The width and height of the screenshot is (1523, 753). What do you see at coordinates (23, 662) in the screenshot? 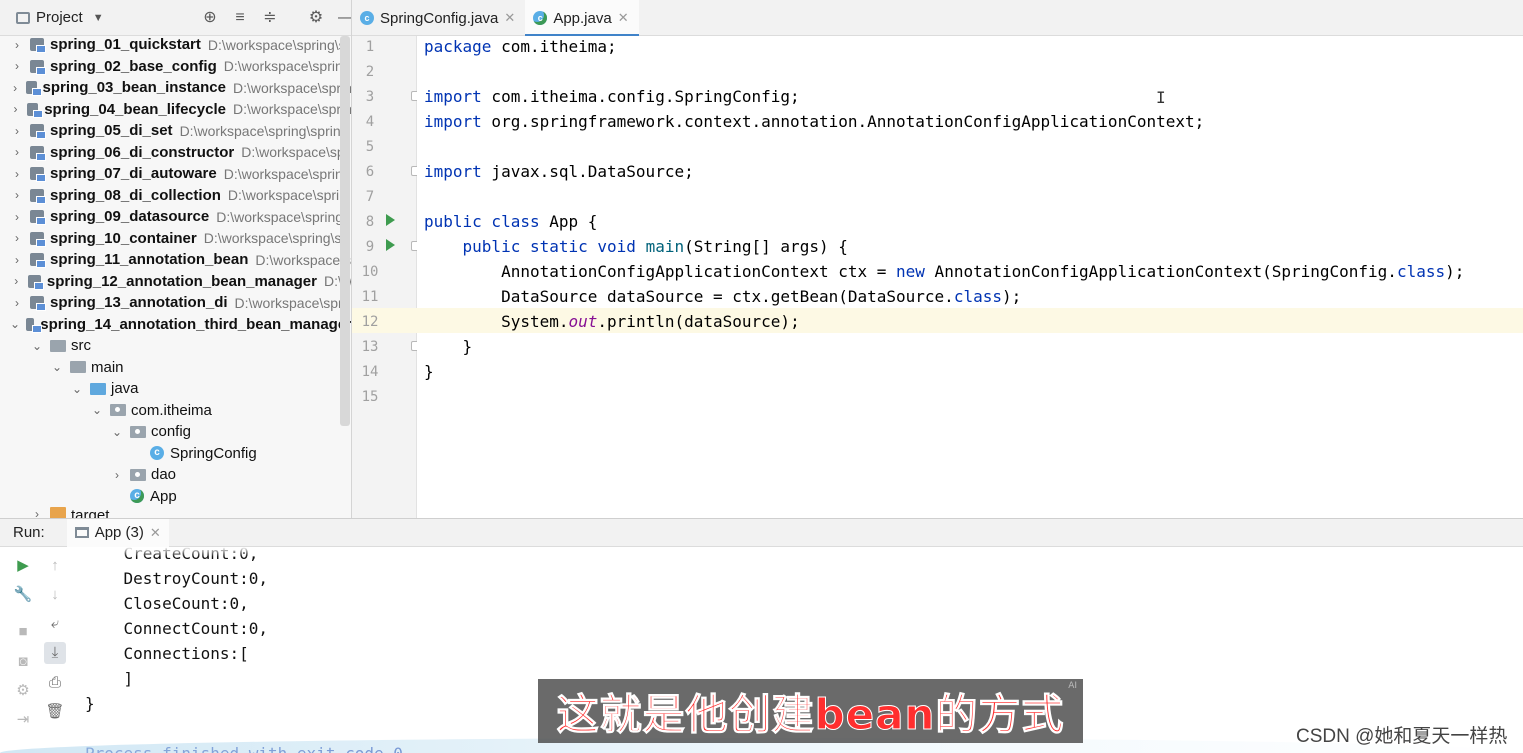
I see `camera-icon: ◙` at bounding box center [23, 662].